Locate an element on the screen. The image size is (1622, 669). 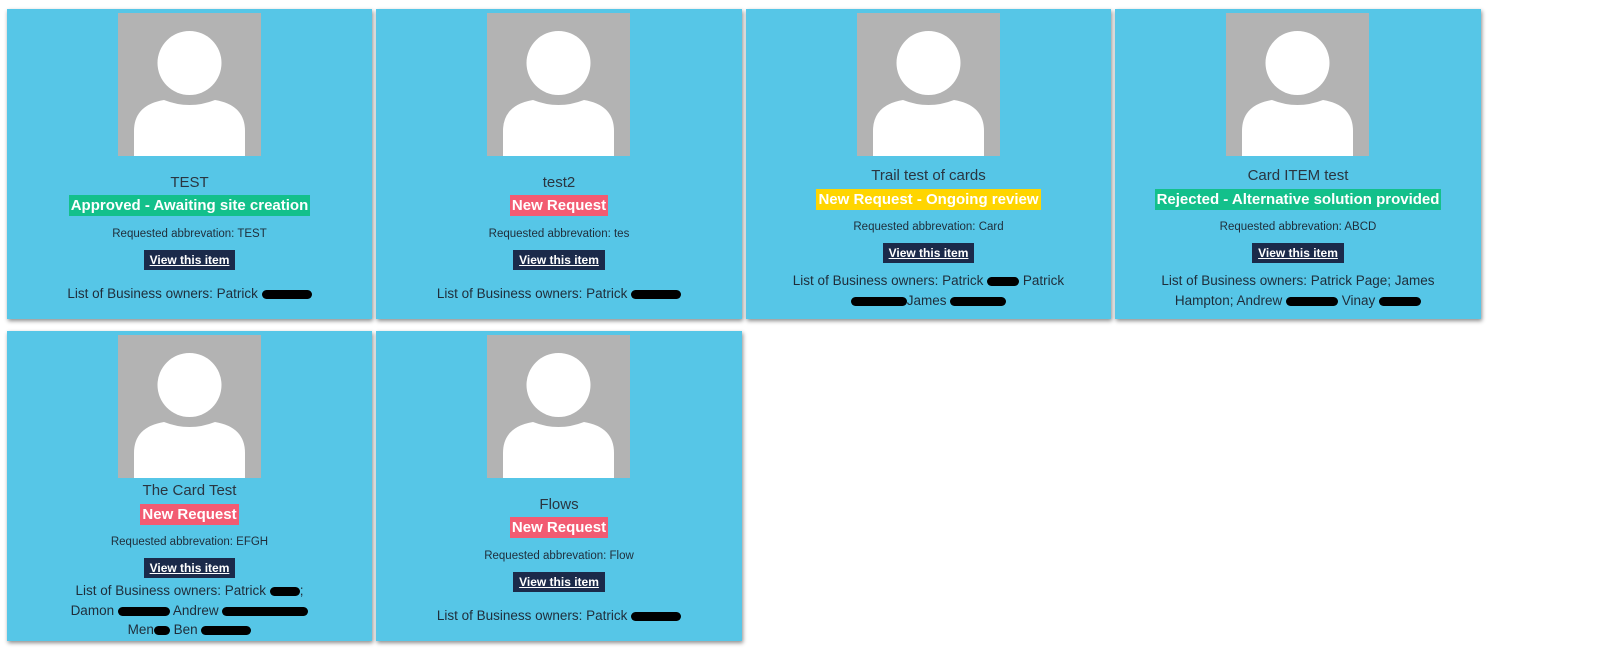
requested-abbreviation: Requested abbrevation: TEST is located at coordinates (189, 234).